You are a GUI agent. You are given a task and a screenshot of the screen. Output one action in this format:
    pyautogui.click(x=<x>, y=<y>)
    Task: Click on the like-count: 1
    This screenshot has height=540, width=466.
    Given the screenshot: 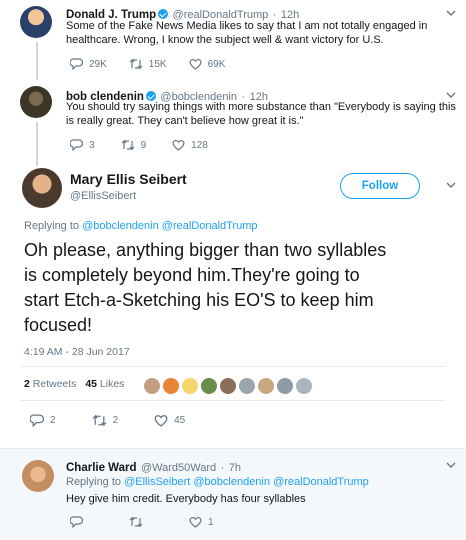 What is the action you would take?
    pyautogui.click(x=211, y=522)
    